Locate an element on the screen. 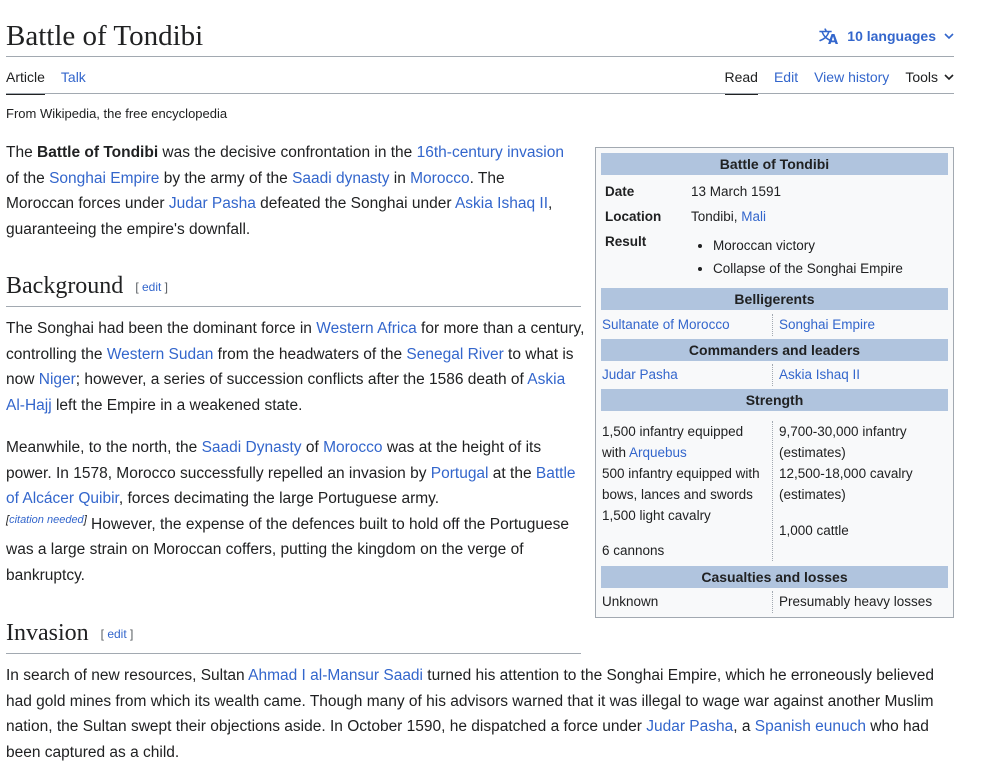 The image size is (982, 772). tabs-divider is located at coordinates (480, 93).